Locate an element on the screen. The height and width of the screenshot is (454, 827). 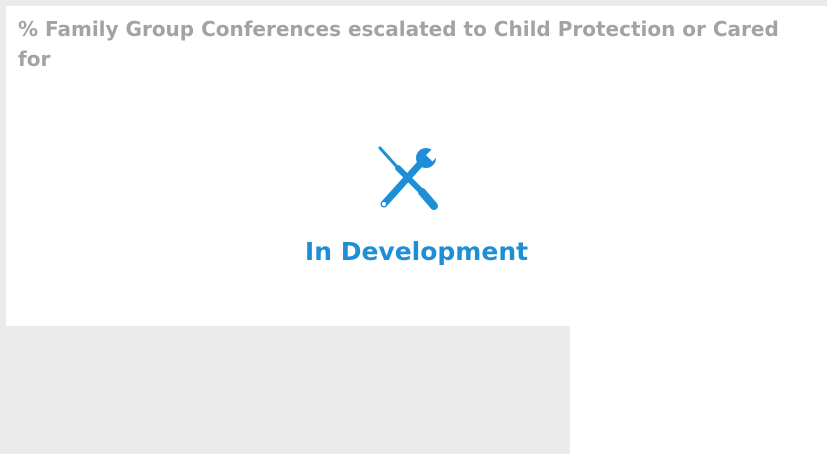
tools-icon is located at coordinates (409, 178).